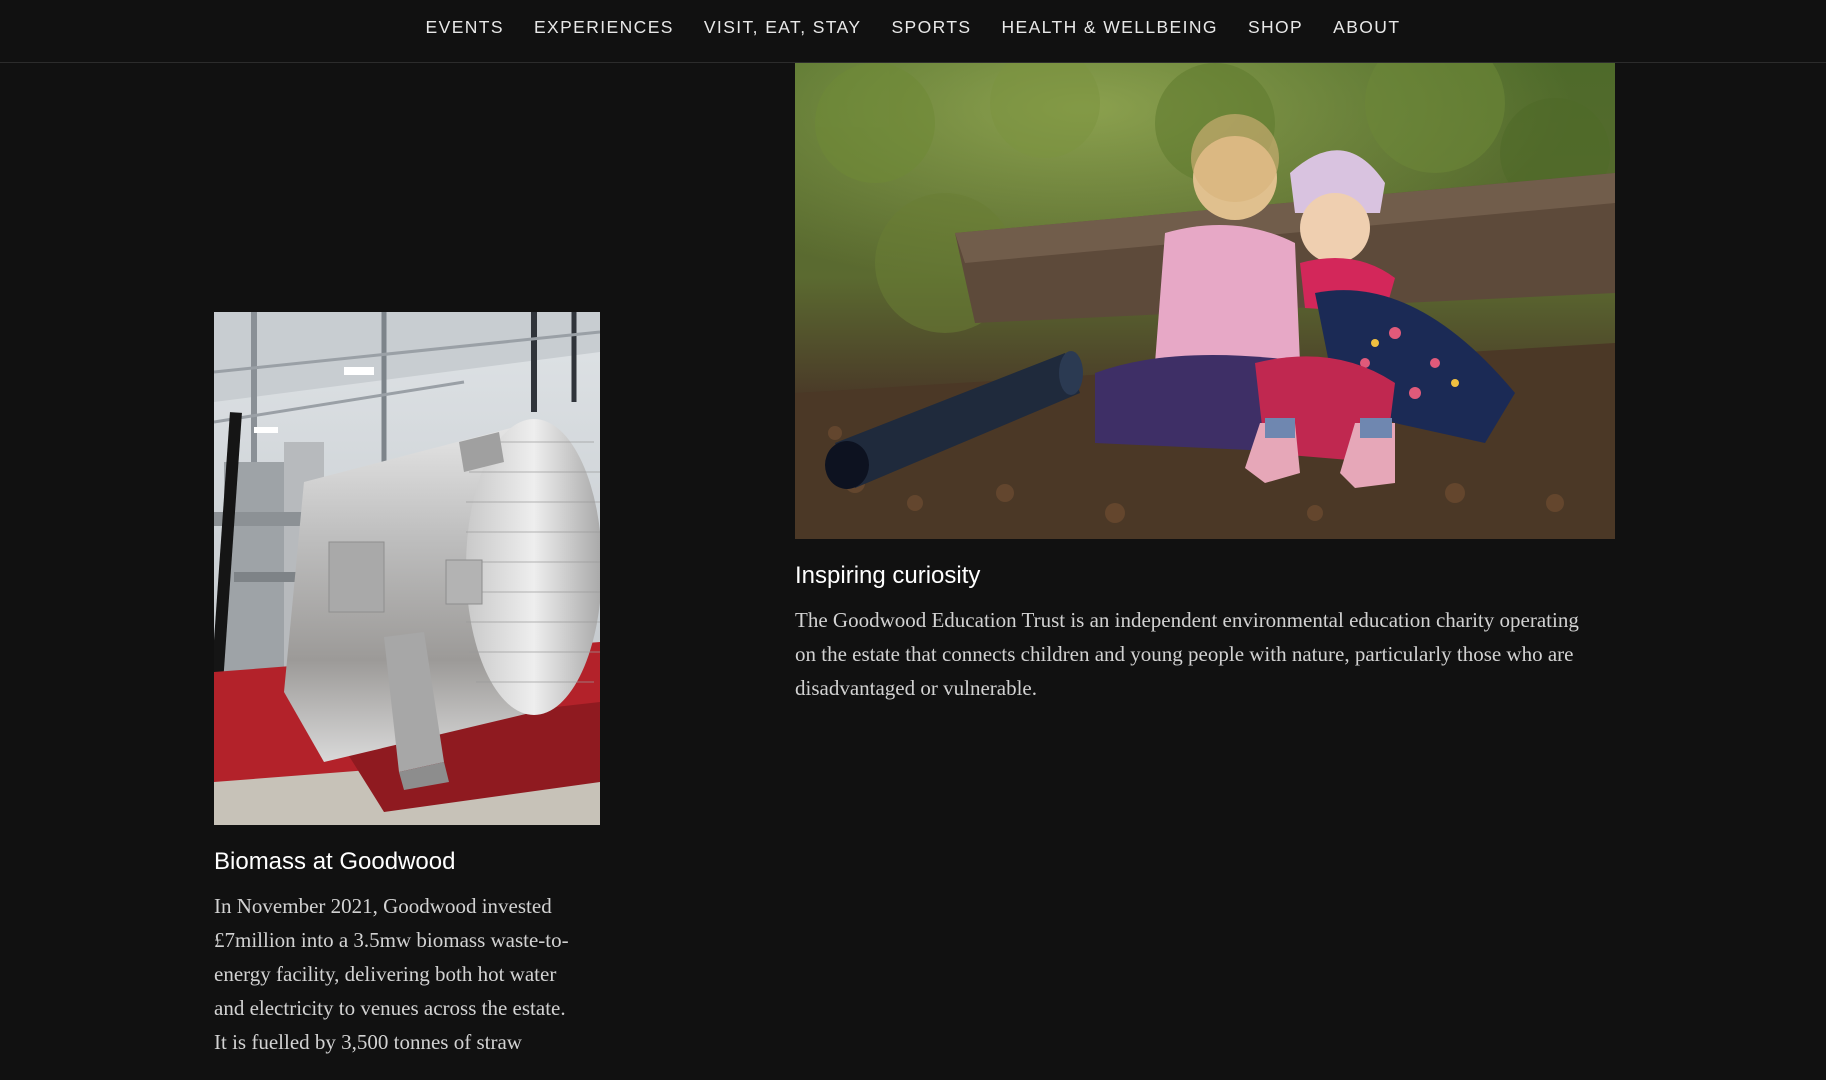 Image resolution: width=1826 pixels, height=1080 pixels. What do you see at coordinates (408, 862) in the screenshot?
I see `biomass-card-title: Biomass at Goodwood` at bounding box center [408, 862].